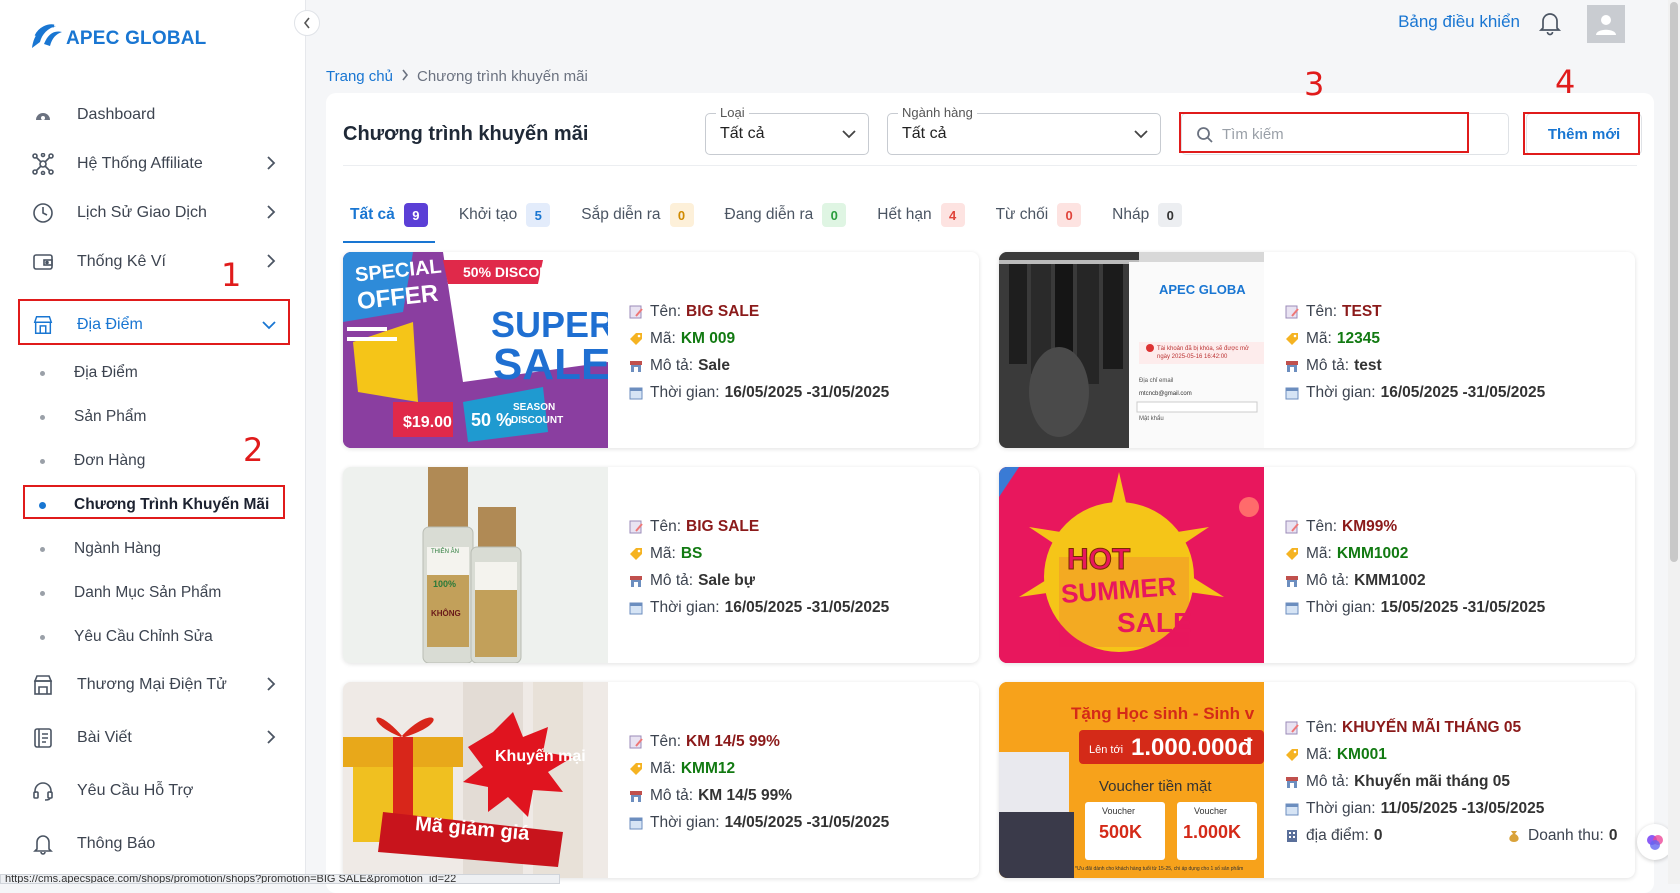 This screenshot has height=893, width=1680. I want to click on promotion-name: KM 14/5 99%, so click(733, 741).